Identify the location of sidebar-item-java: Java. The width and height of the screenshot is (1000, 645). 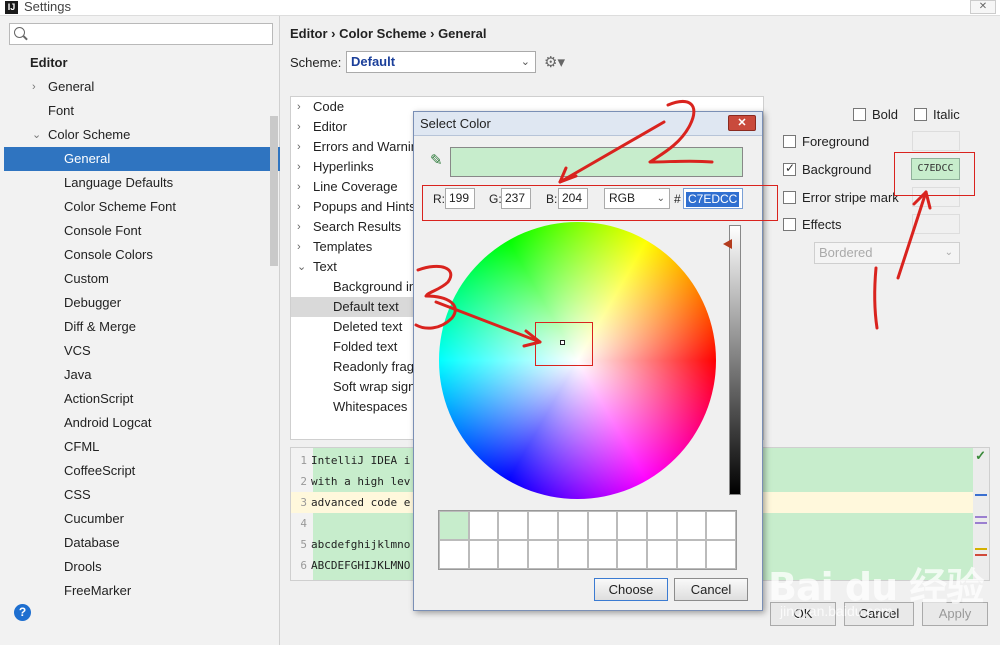
(140, 375).